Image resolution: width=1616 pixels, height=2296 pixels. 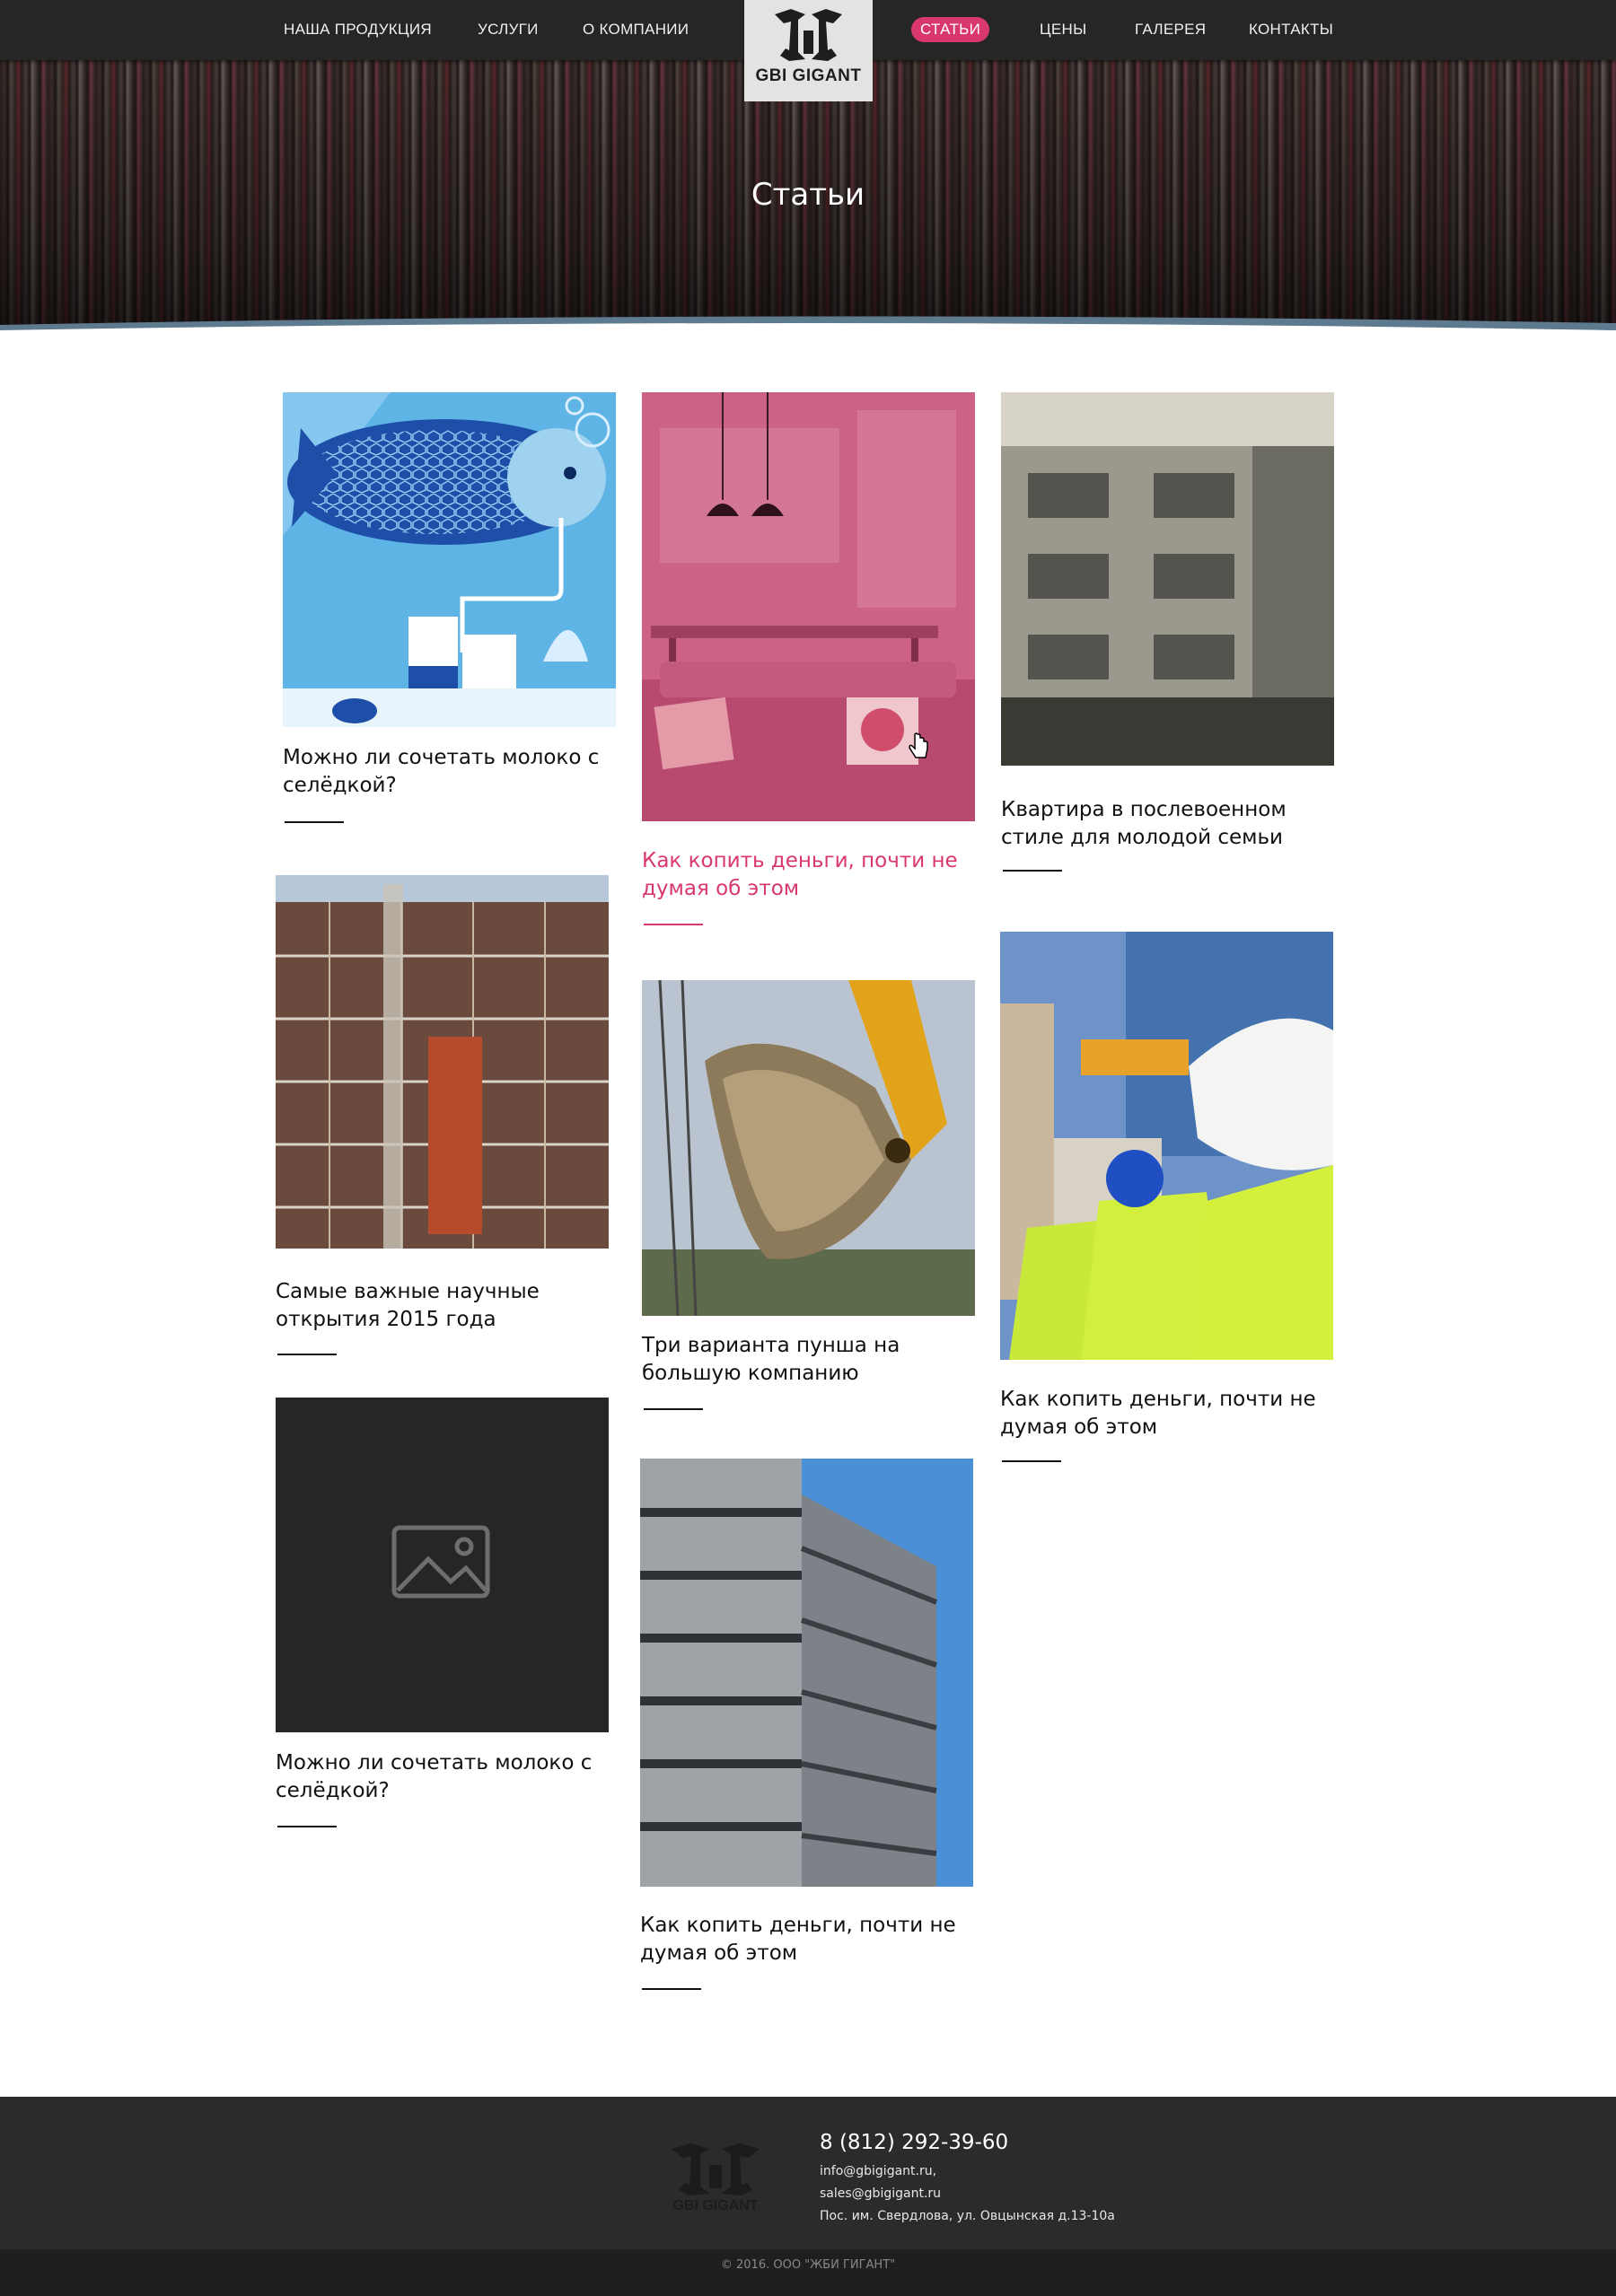 What do you see at coordinates (809, 35) in the screenshot?
I see `logo-mark-icon` at bounding box center [809, 35].